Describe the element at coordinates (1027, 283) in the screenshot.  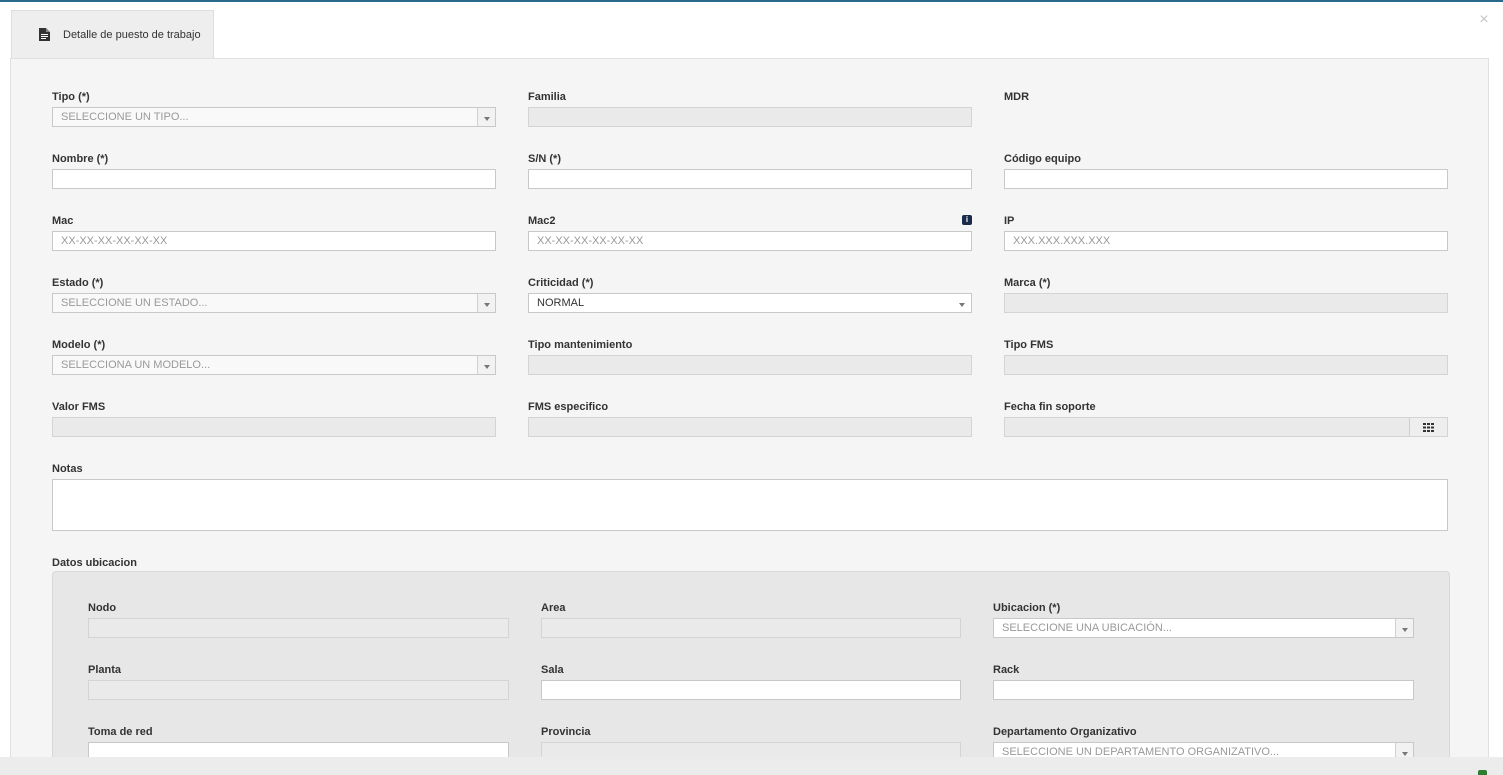
I see `label-marca: Marca (*)` at that location.